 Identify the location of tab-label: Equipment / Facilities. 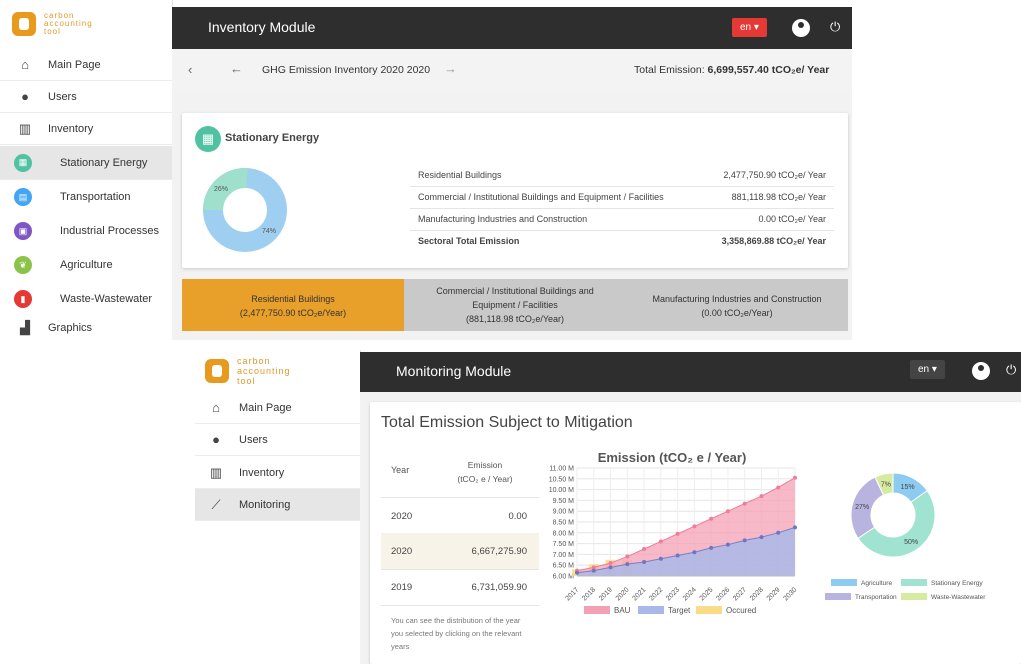
(515, 305).